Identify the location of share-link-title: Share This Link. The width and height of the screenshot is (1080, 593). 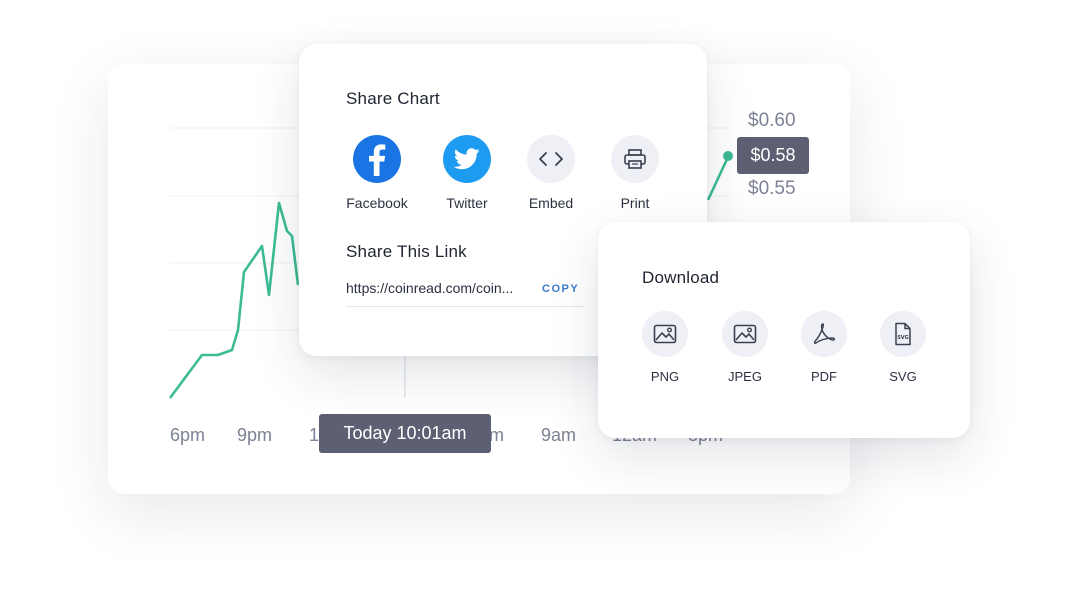
(406, 251).